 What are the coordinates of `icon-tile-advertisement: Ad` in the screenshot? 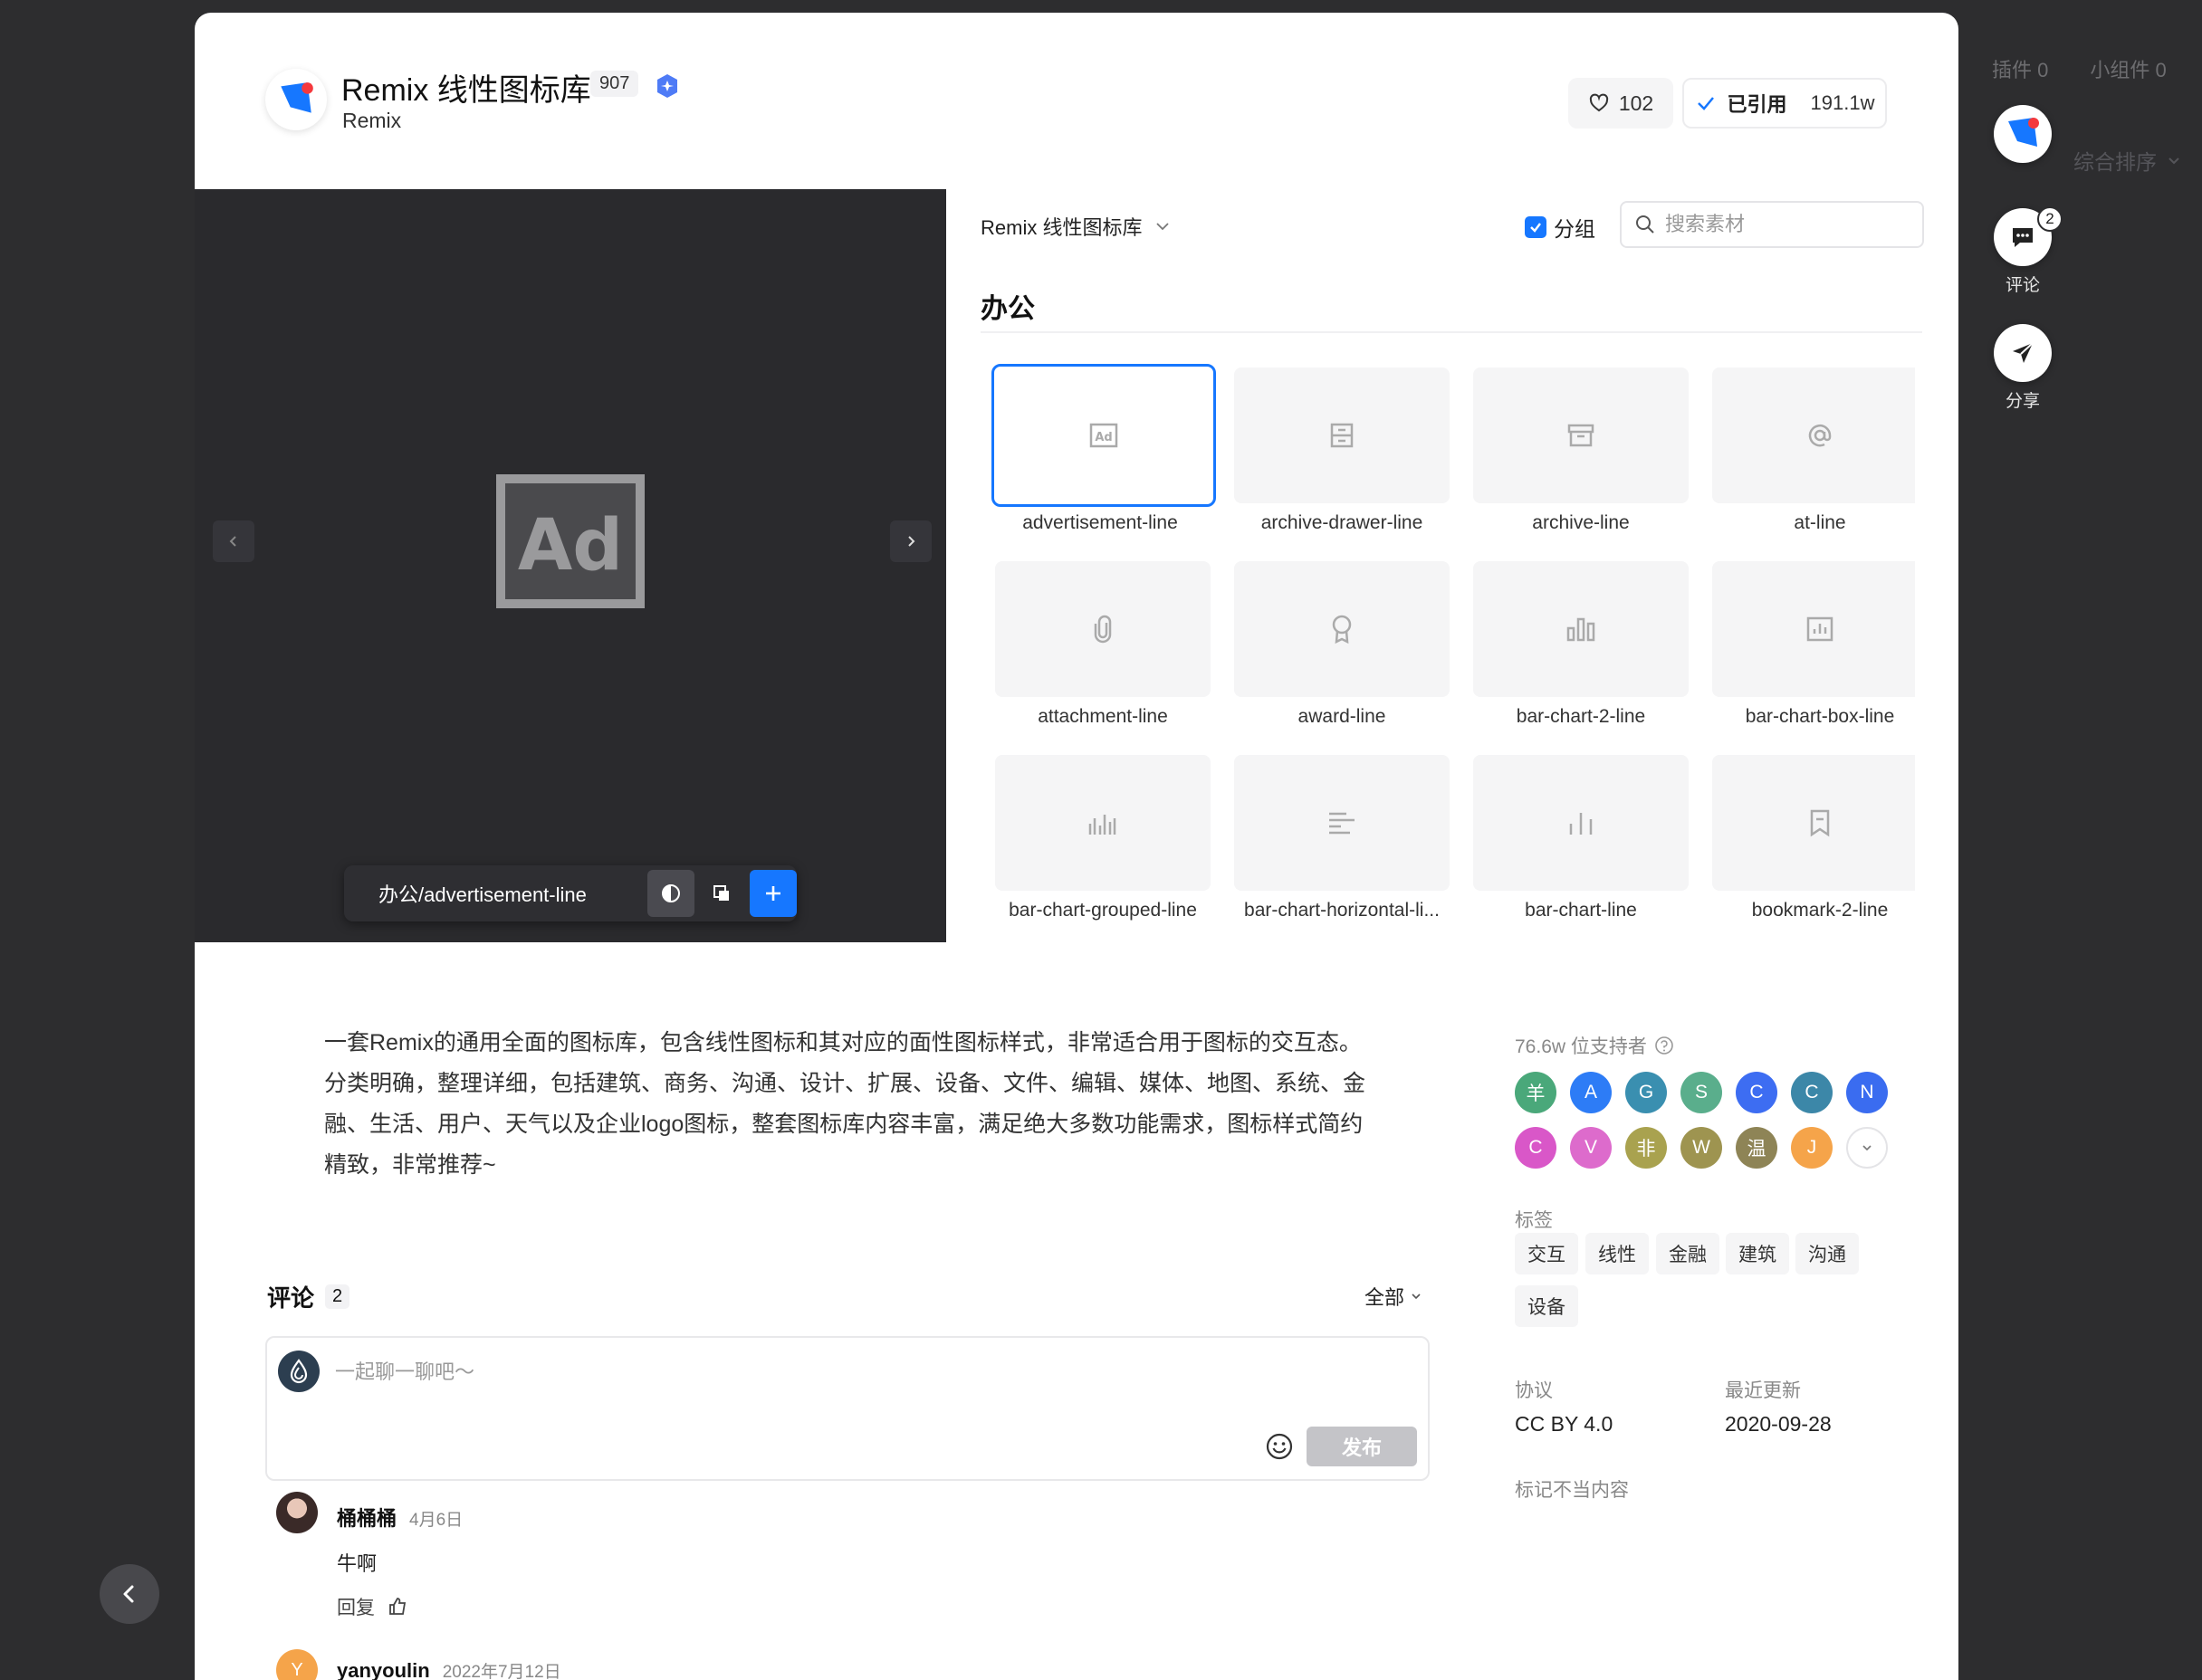 It's located at (1103, 435).